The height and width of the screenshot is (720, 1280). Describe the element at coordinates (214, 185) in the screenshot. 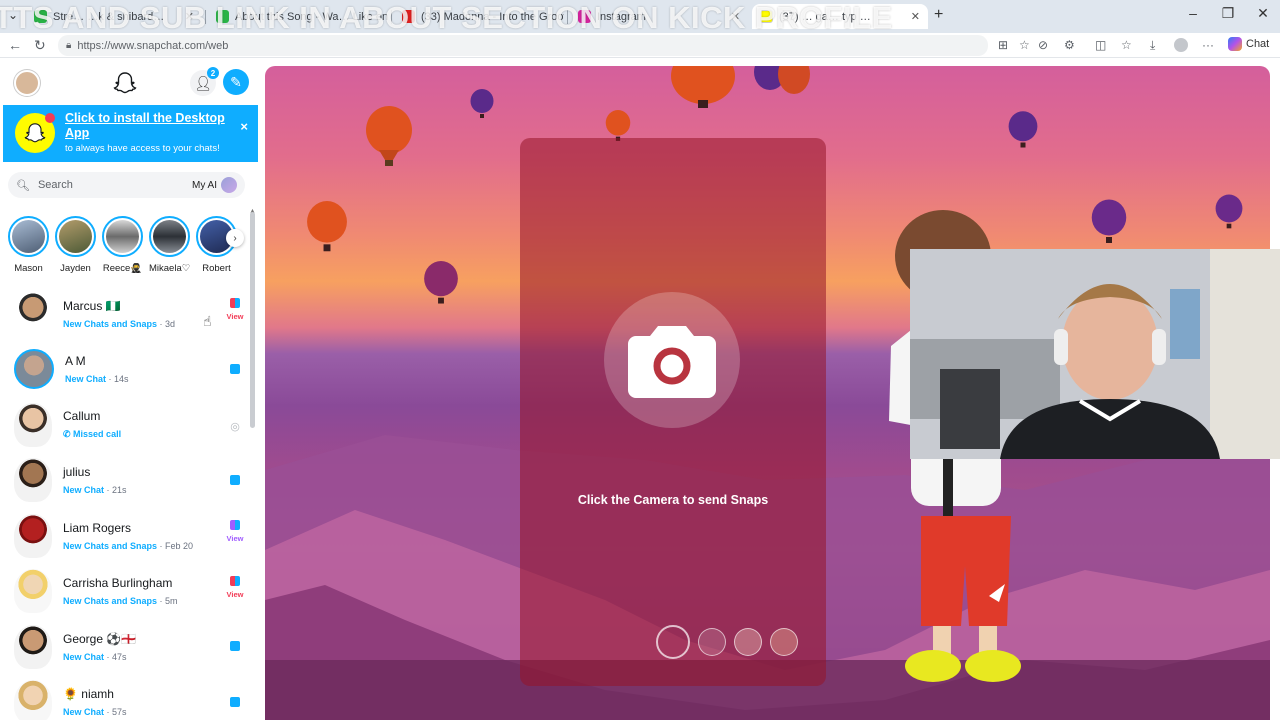

I see `my-ai-button: My AI` at that location.